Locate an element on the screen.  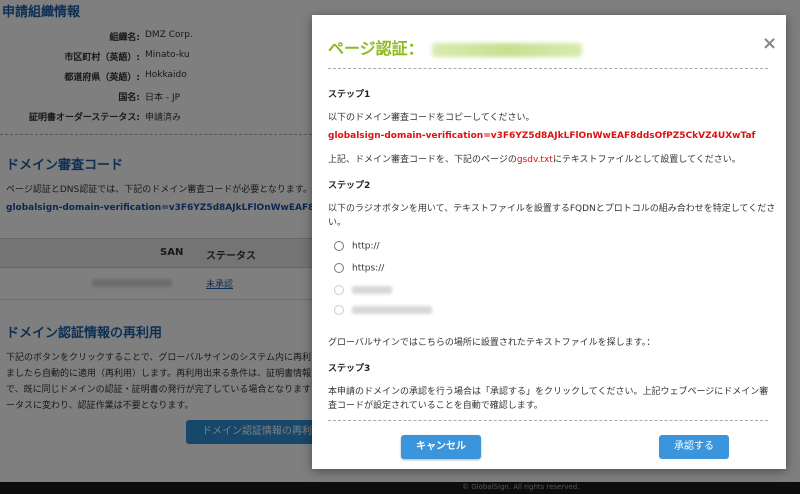
radio-label: https:// is located at coordinates (368, 268).